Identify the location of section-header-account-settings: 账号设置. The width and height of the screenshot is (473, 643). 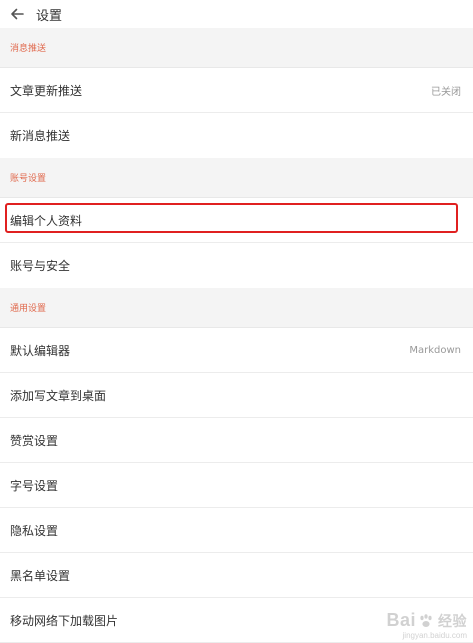
(236, 178).